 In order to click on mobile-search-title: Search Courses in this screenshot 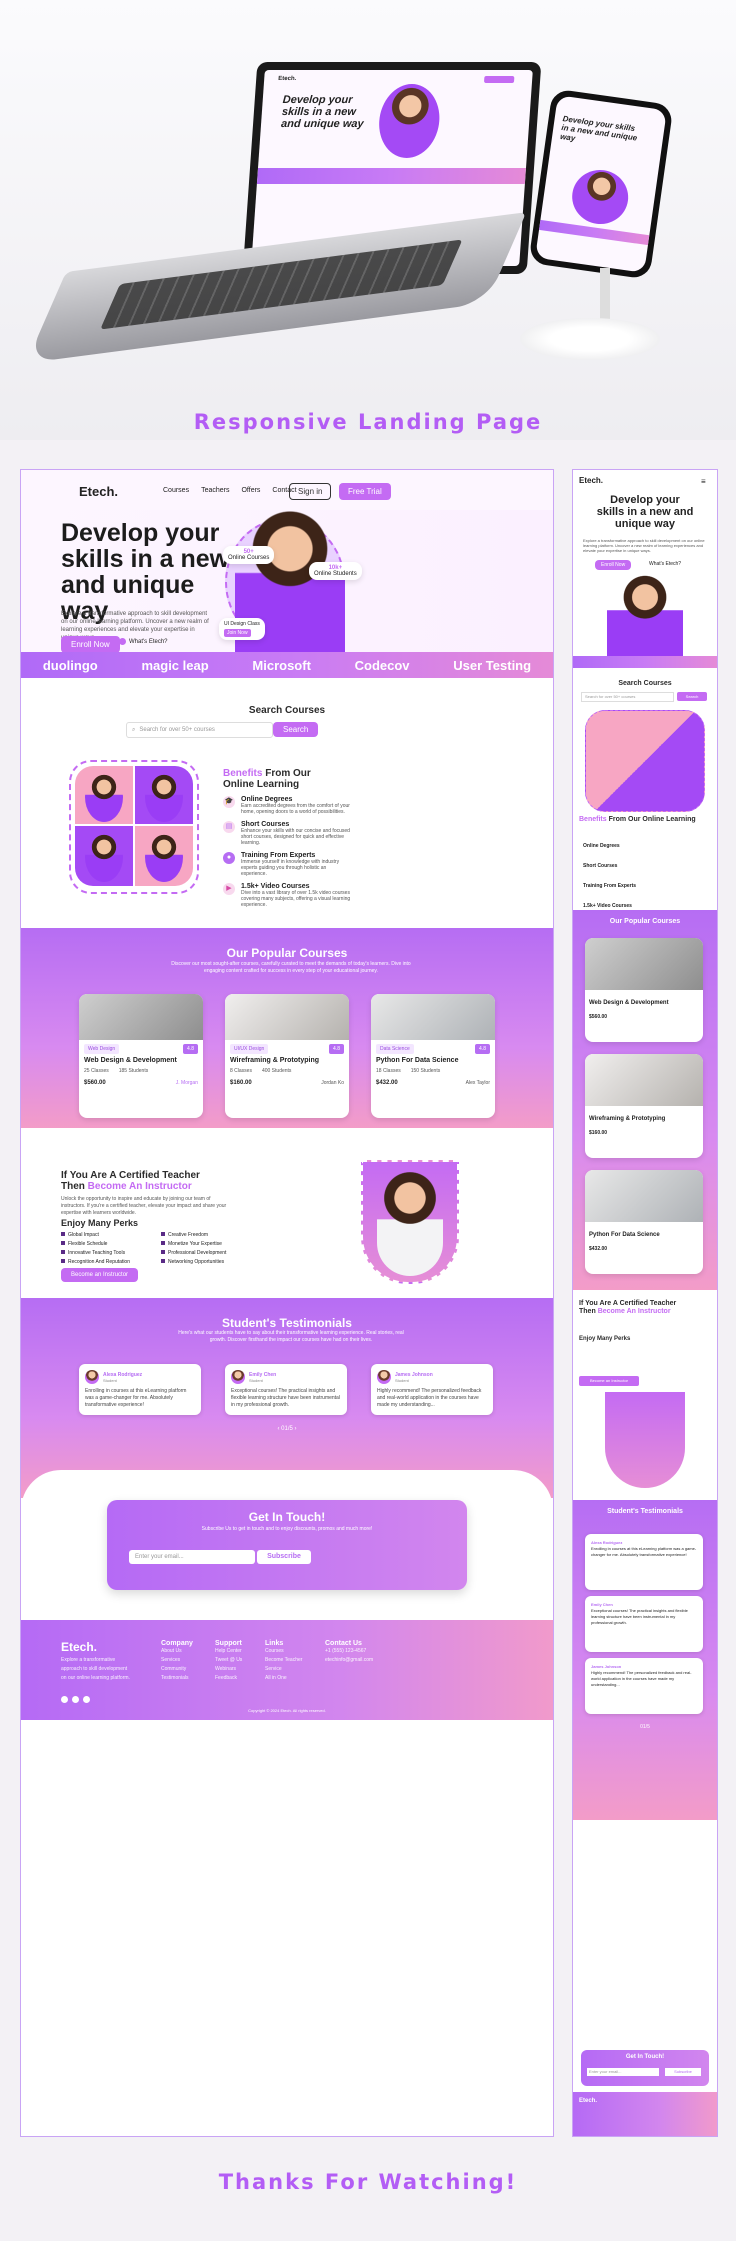, I will do `click(645, 683)`.